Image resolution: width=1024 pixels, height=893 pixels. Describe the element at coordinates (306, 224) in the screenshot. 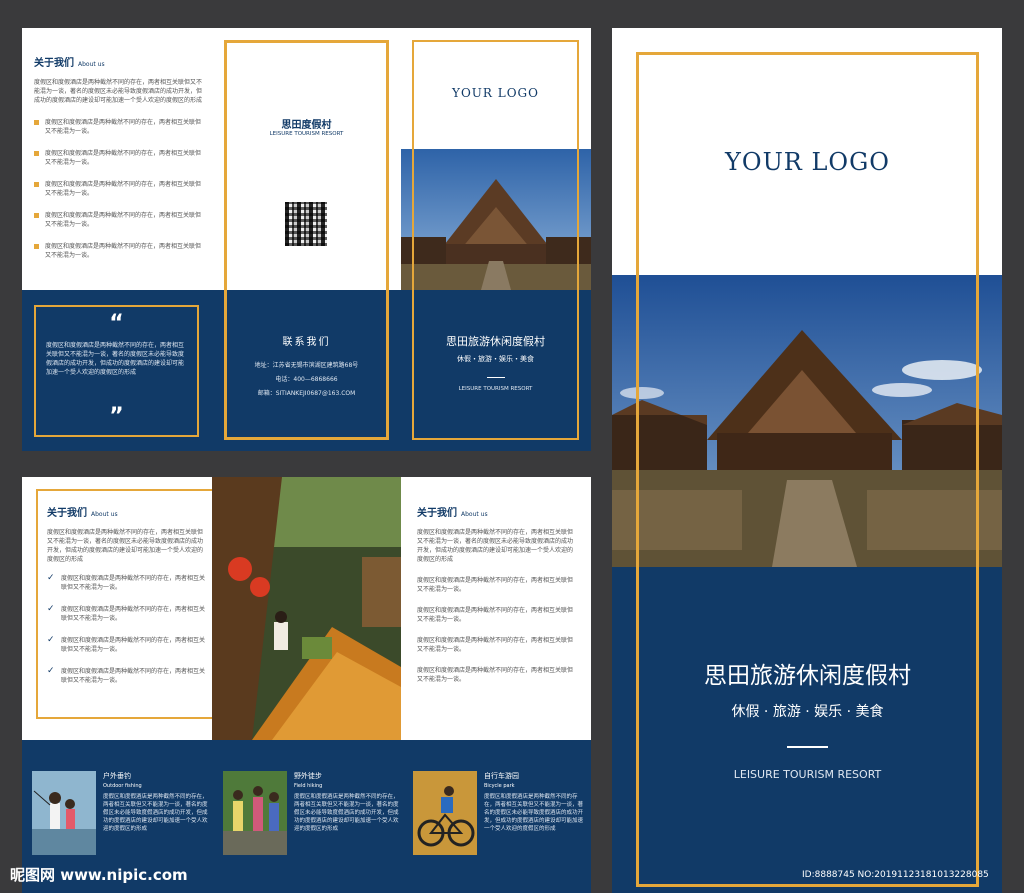

I see `qr-code` at that location.